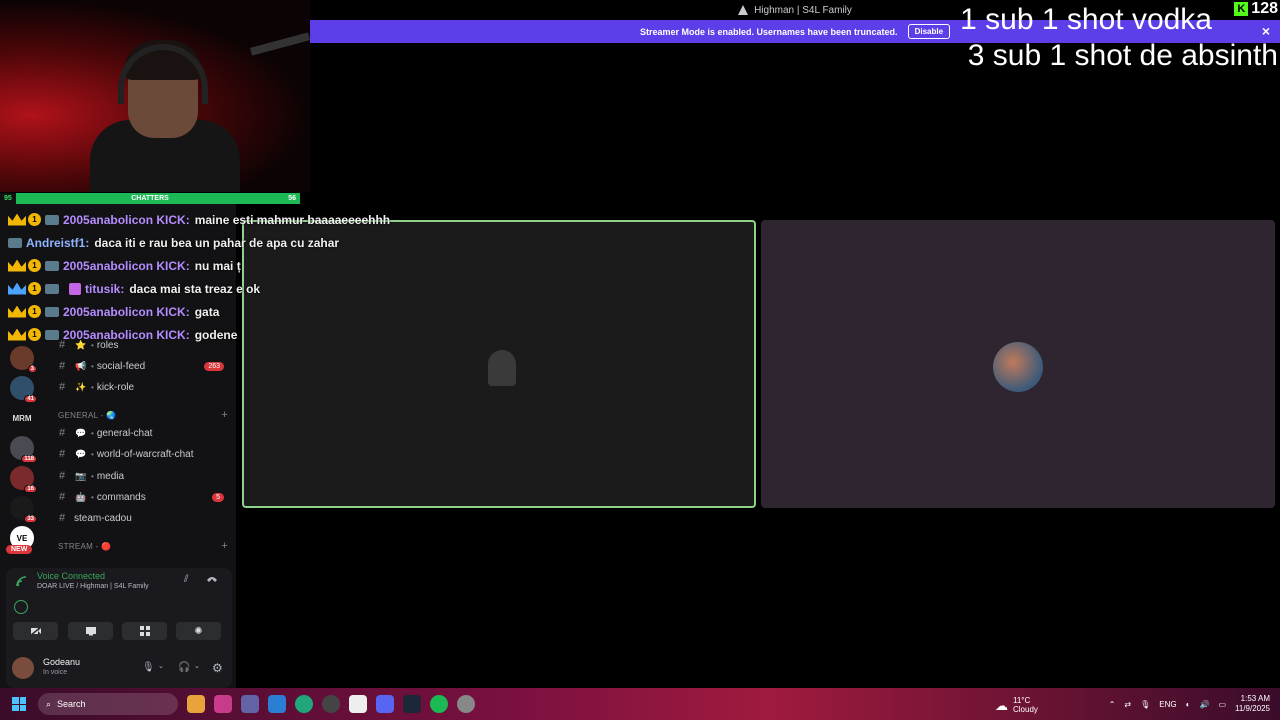  What do you see at coordinates (217, 668) in the screenshot?
I see `gear-icon: ⚙` at bounding box center [217, 668].